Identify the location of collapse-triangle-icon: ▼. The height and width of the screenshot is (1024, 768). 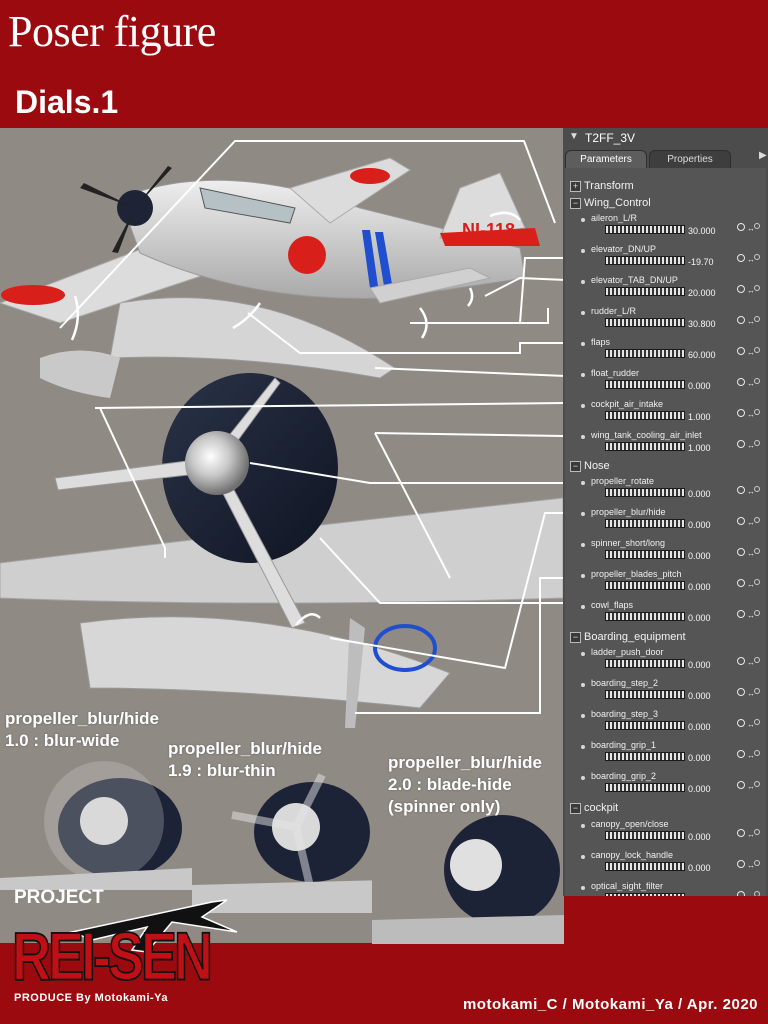
(574, 136).